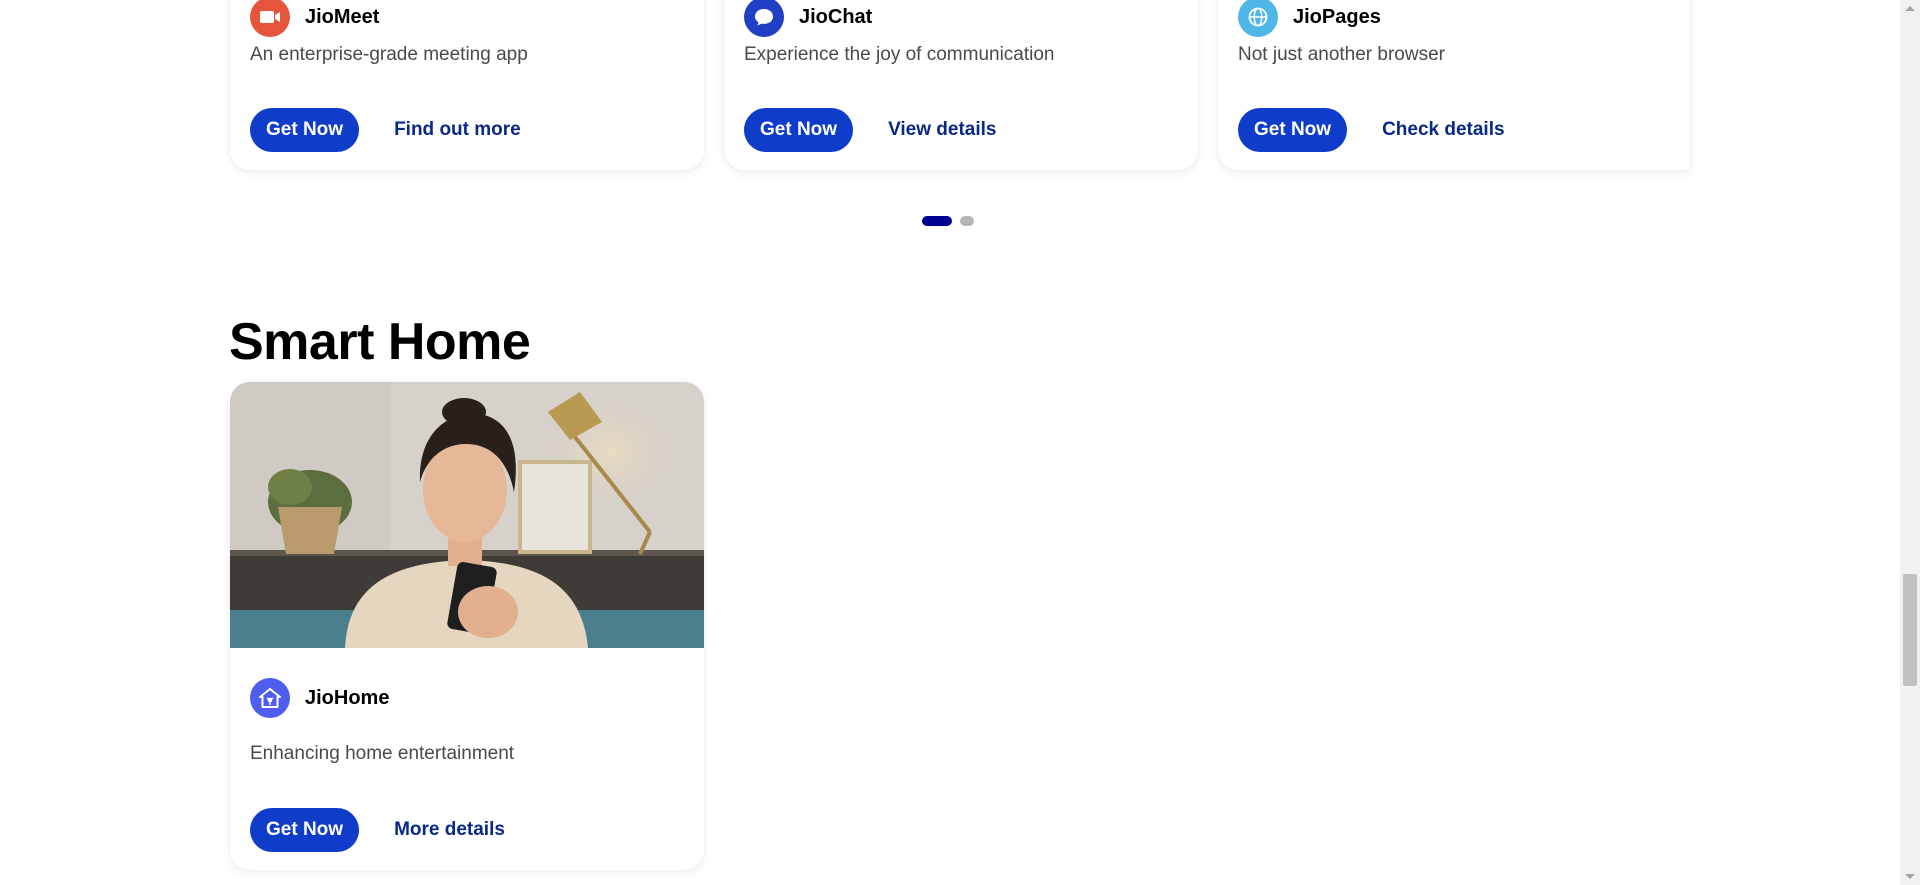 The width and height of the screenshot is (1920, 885). I want to click on app-name: JioPages, so click(1337, 16).